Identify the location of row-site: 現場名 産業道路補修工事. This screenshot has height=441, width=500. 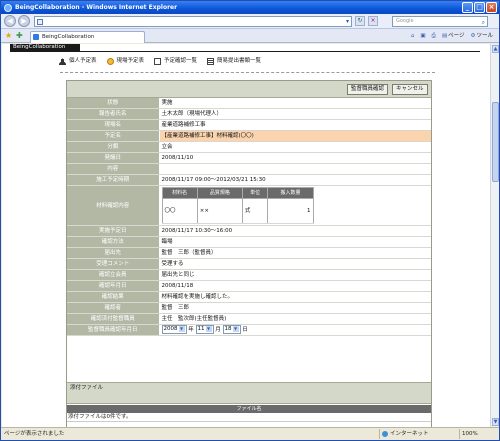
(249, 125).